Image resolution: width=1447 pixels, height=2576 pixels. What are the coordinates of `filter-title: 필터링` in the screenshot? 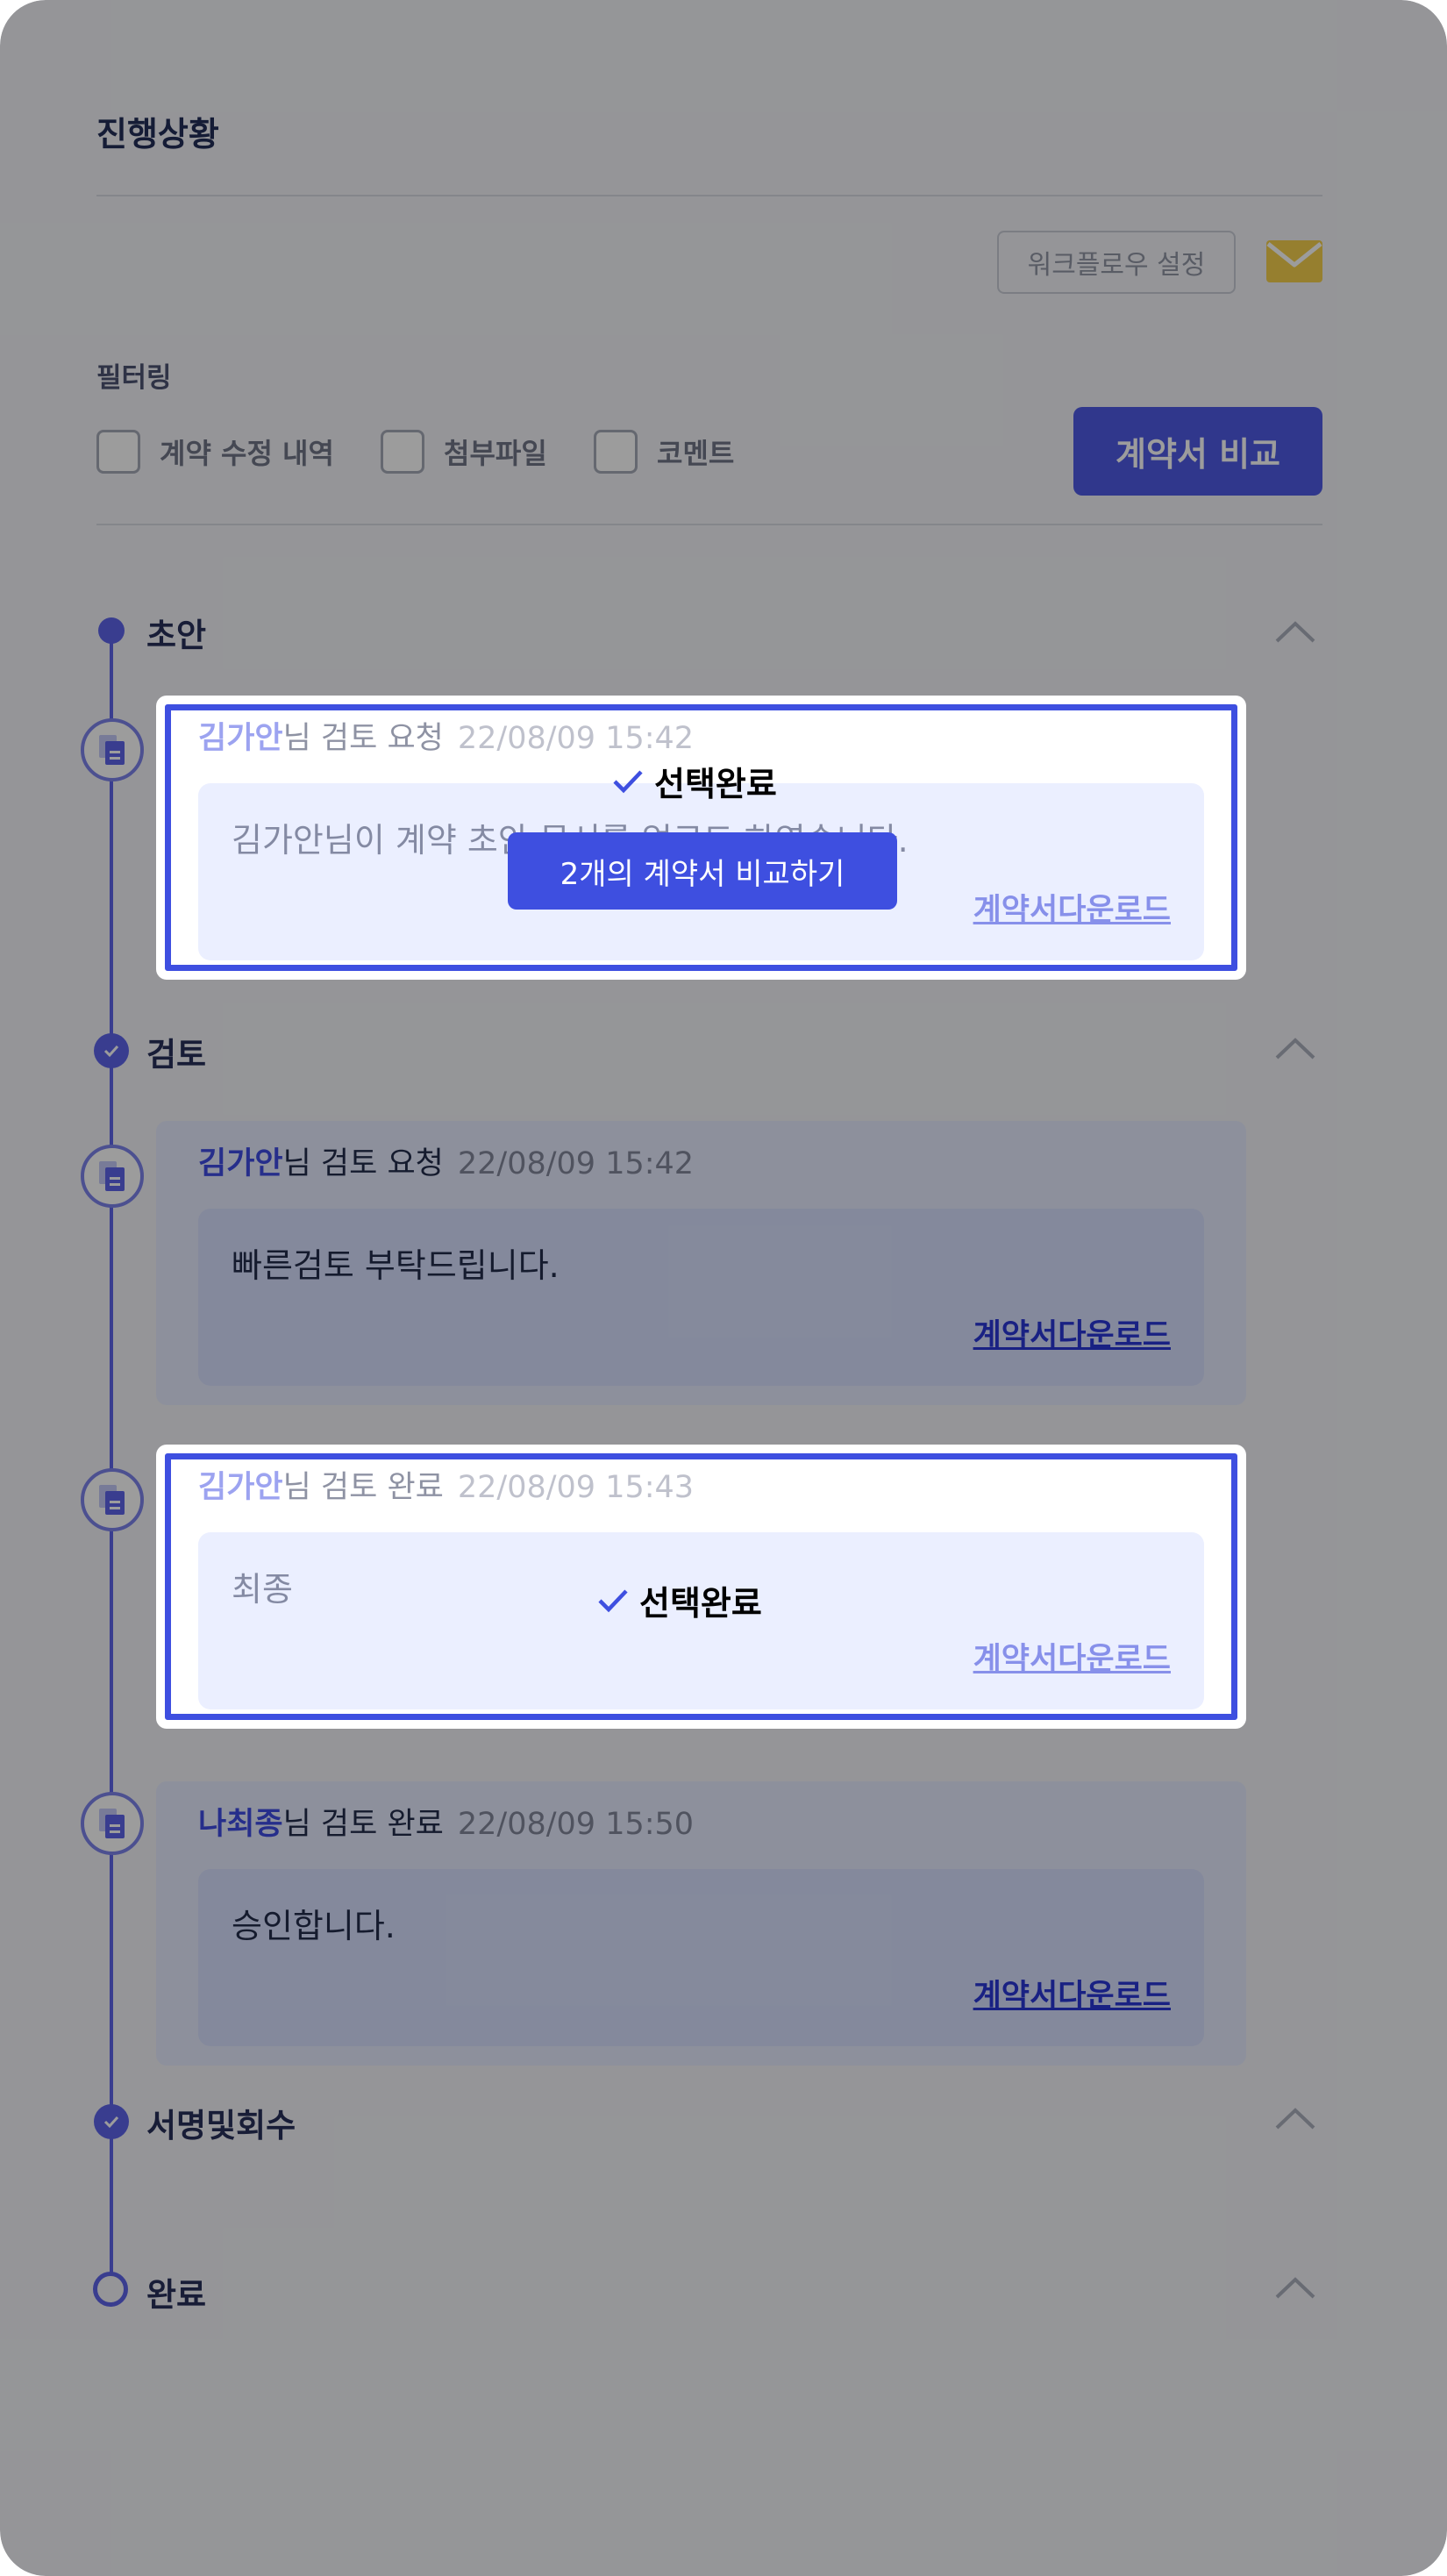 It's located at (134, 378).